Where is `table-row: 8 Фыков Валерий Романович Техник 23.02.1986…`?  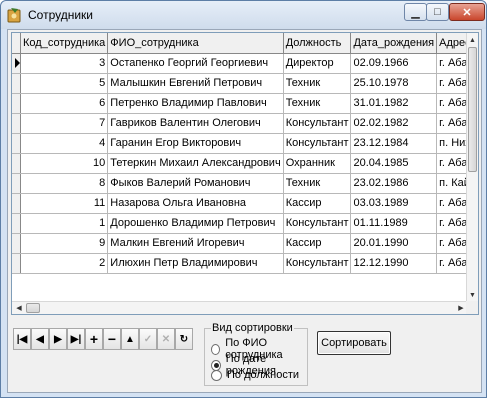 table-row: 8 Фыков Валерий Романович Техник 23.02.1986… is located at coordinates (240, 183).